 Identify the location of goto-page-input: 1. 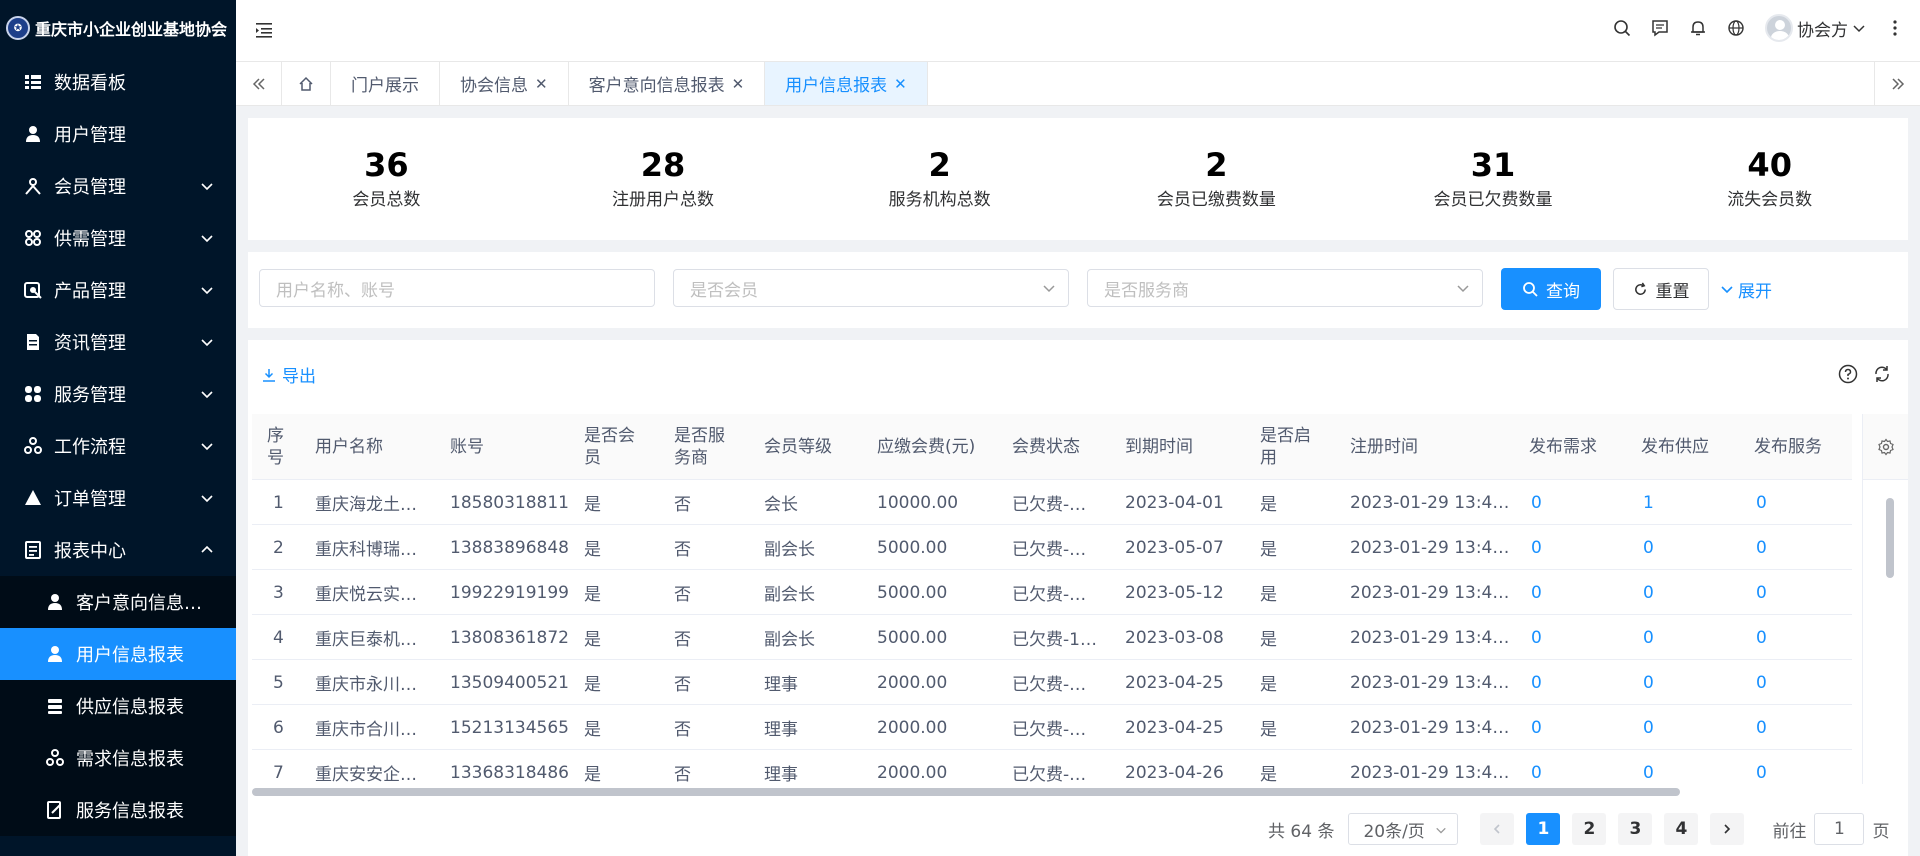
(1839, 829).